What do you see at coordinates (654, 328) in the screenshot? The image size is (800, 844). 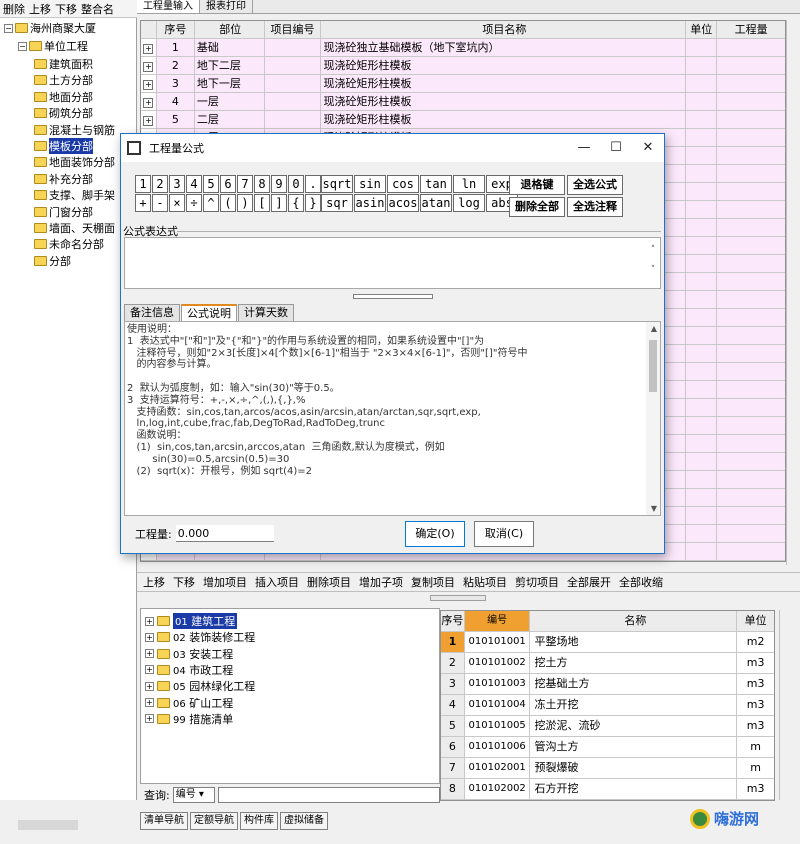 I see `scroll-up-icon: ▲` at bounding box center [654, 328].